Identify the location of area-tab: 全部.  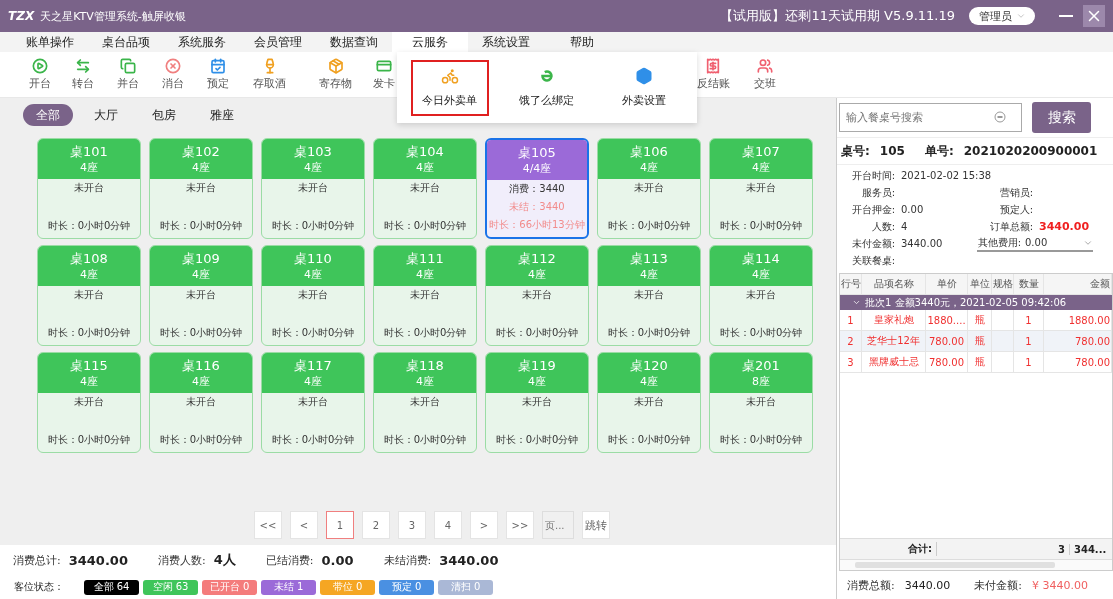
(48, 115).